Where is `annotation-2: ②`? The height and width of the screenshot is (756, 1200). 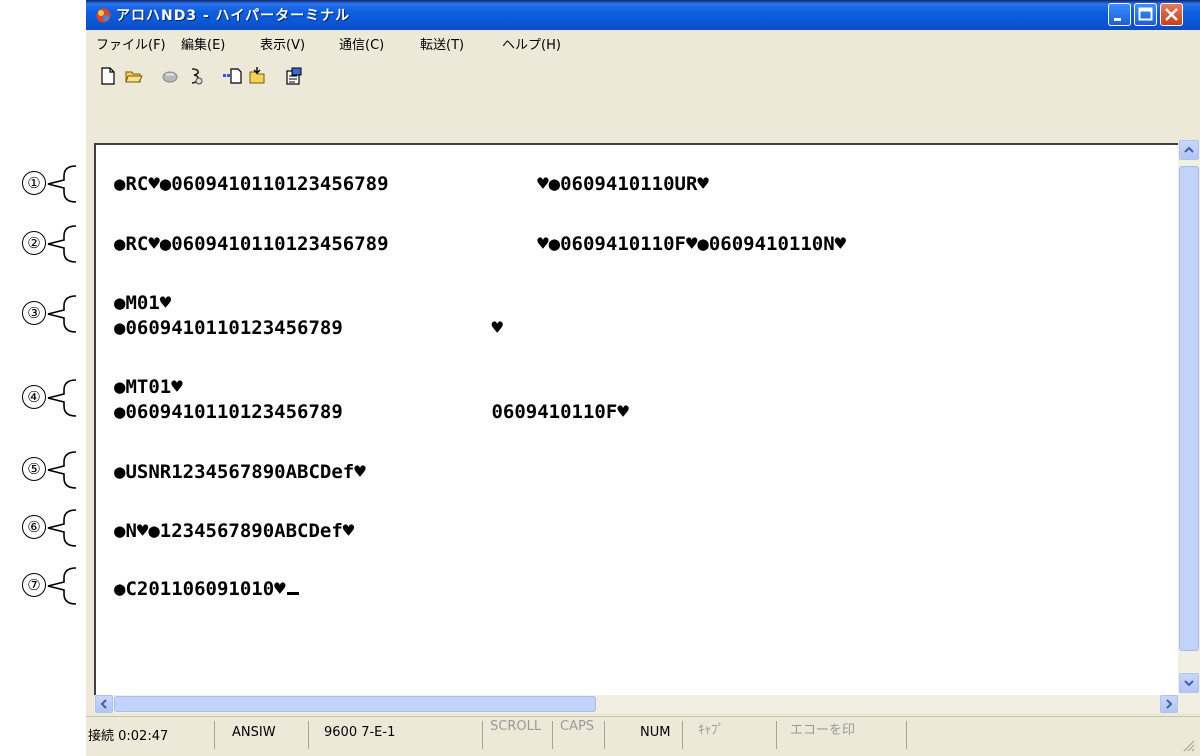
annotation-2: ② is located at coordinates (42, 244).